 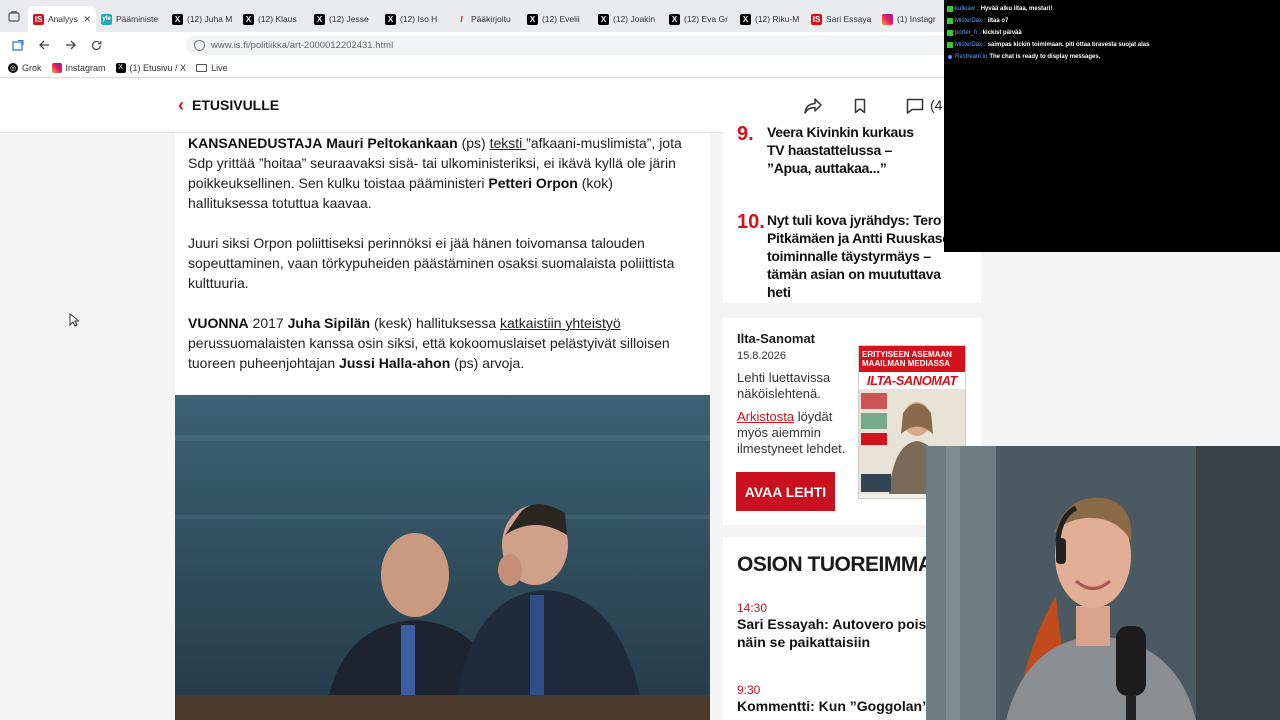 I want to click on bookmark-item: X (1) Etusivu / X, so click(x=151, y=67).